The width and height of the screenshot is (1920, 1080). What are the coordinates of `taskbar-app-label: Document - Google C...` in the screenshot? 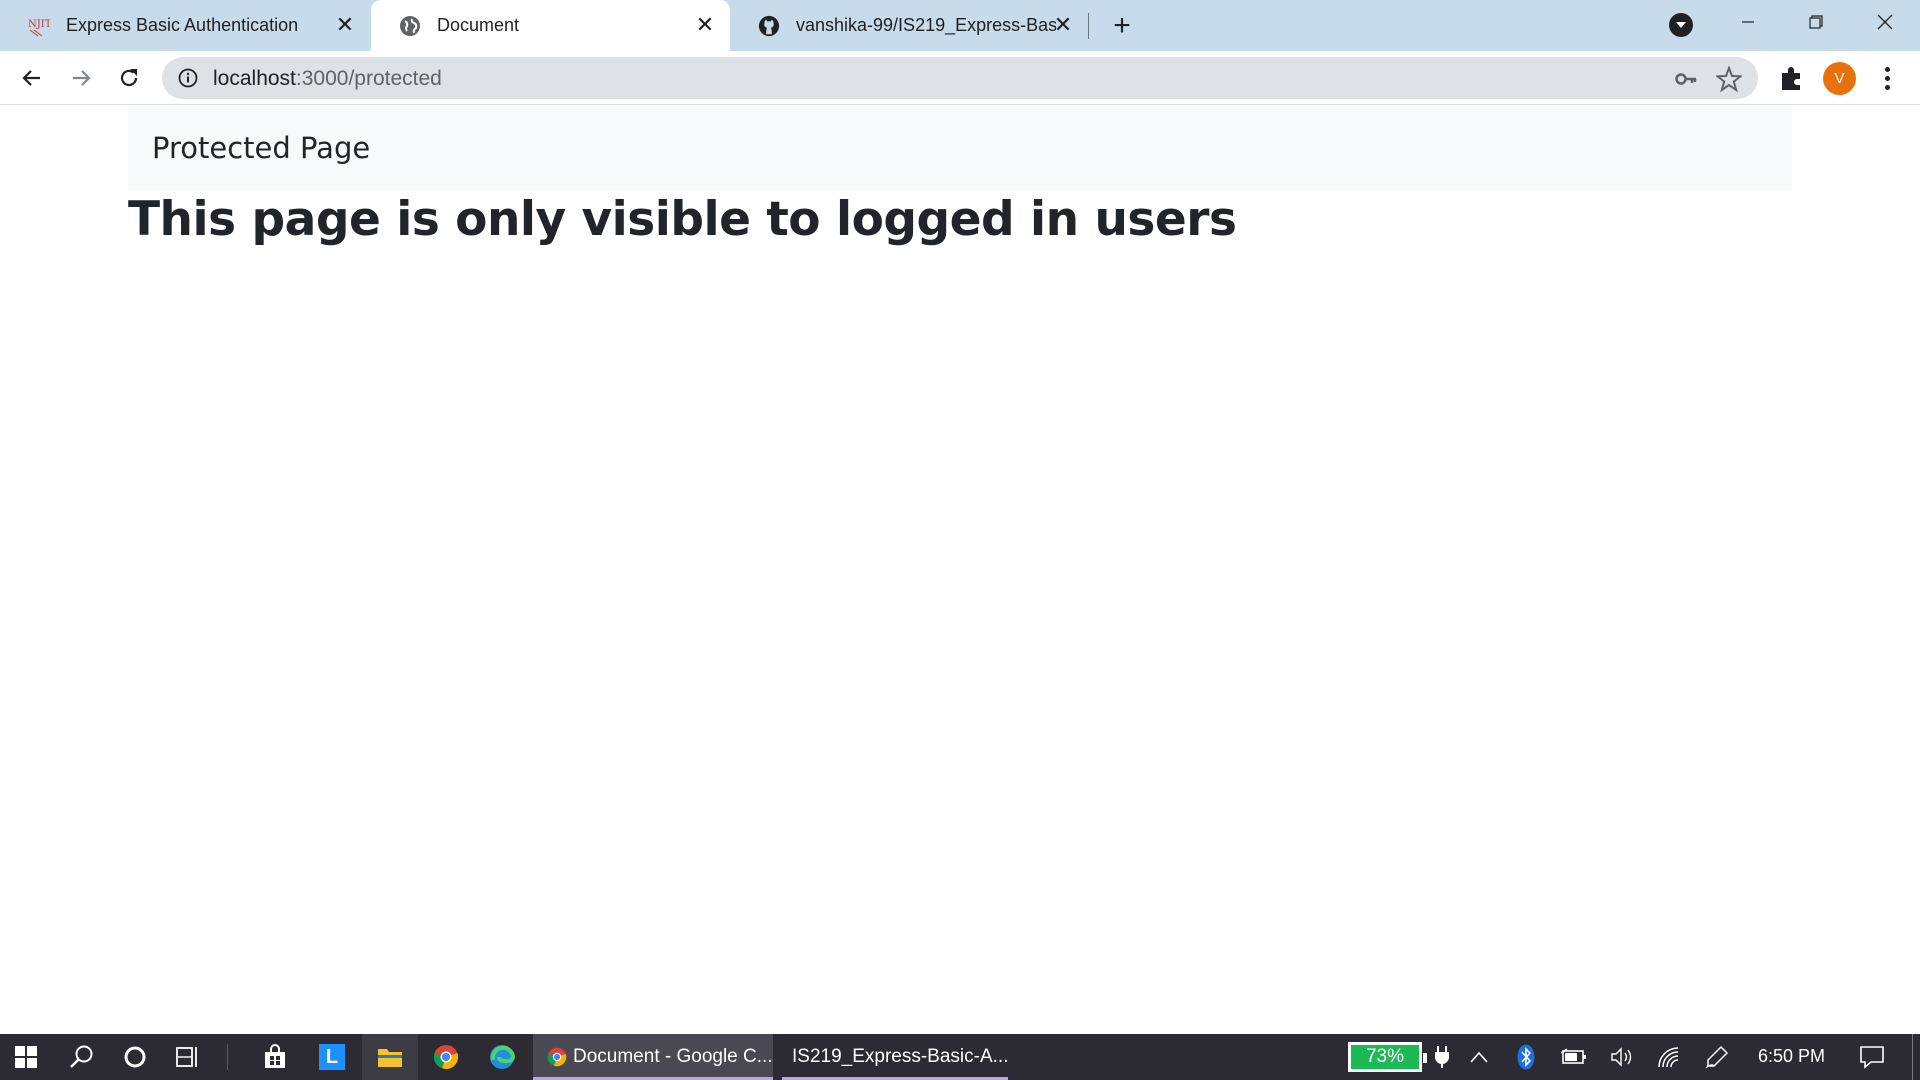 It's located at (673, 1056).